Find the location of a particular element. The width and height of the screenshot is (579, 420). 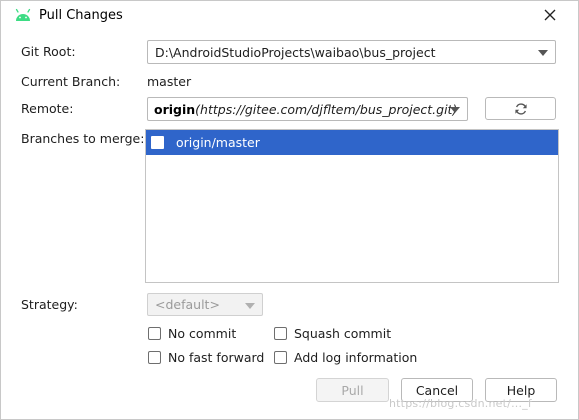

no-fast-forward-checkbox: No fast forward is located at coordinates (206, 357).